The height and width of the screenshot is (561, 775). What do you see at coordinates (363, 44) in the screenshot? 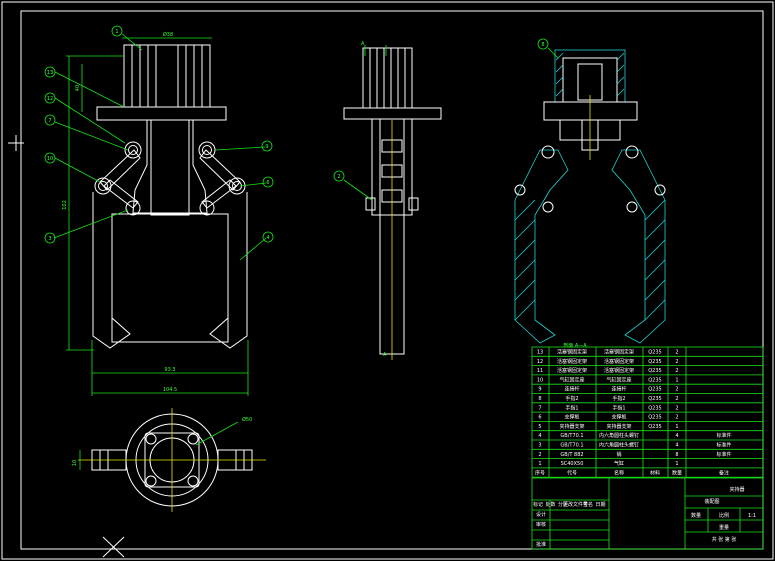
I see `view-mark-a: A` at bounding box center [363, 44].